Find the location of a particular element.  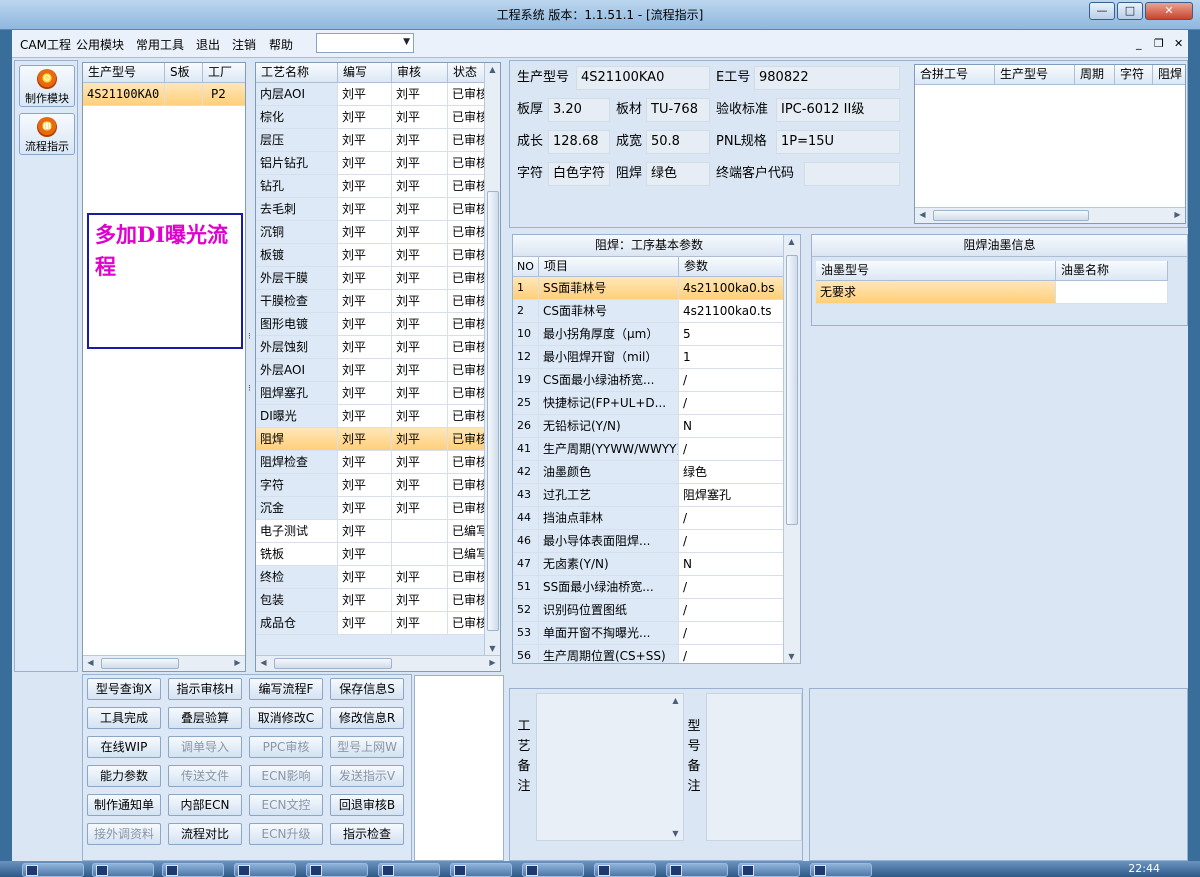

column-header: 状态 is located at coordinates (468, 73).